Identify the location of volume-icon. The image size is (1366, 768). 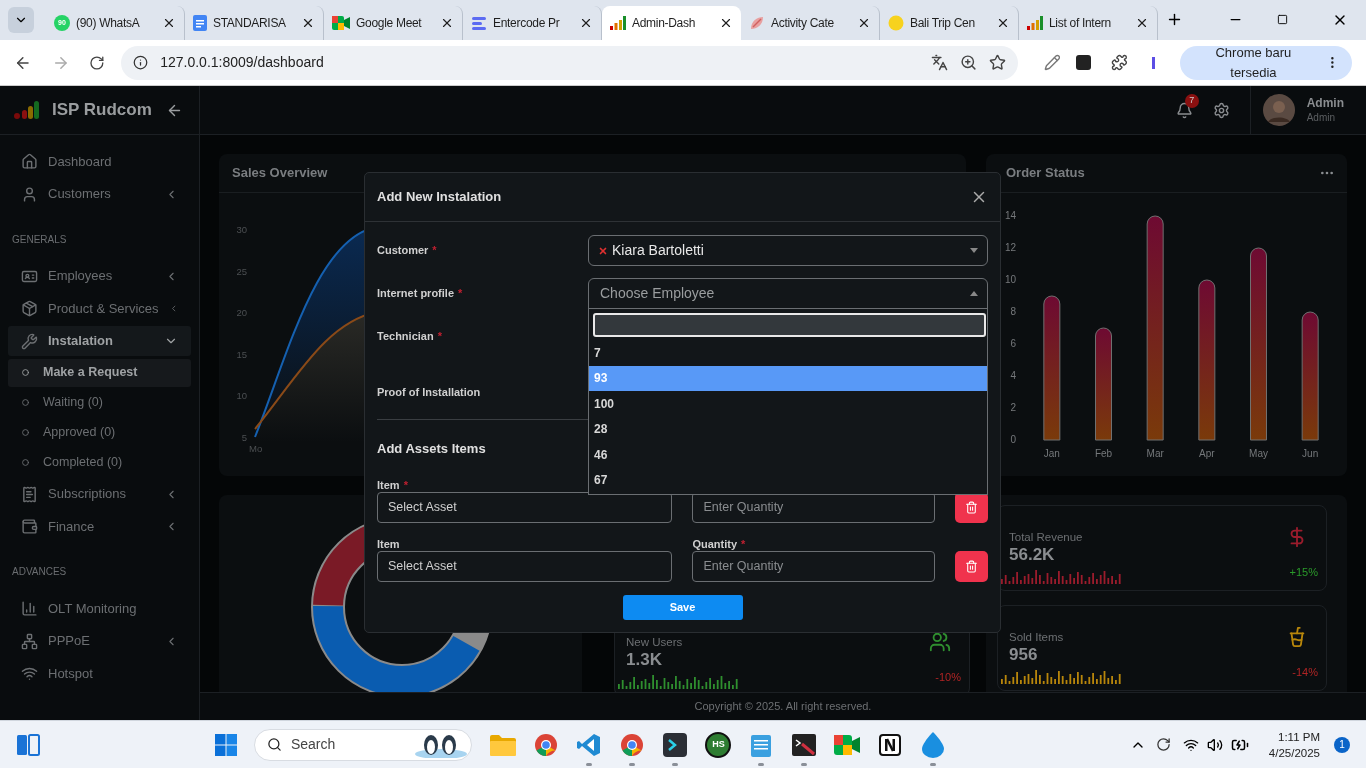
(1214, 744).